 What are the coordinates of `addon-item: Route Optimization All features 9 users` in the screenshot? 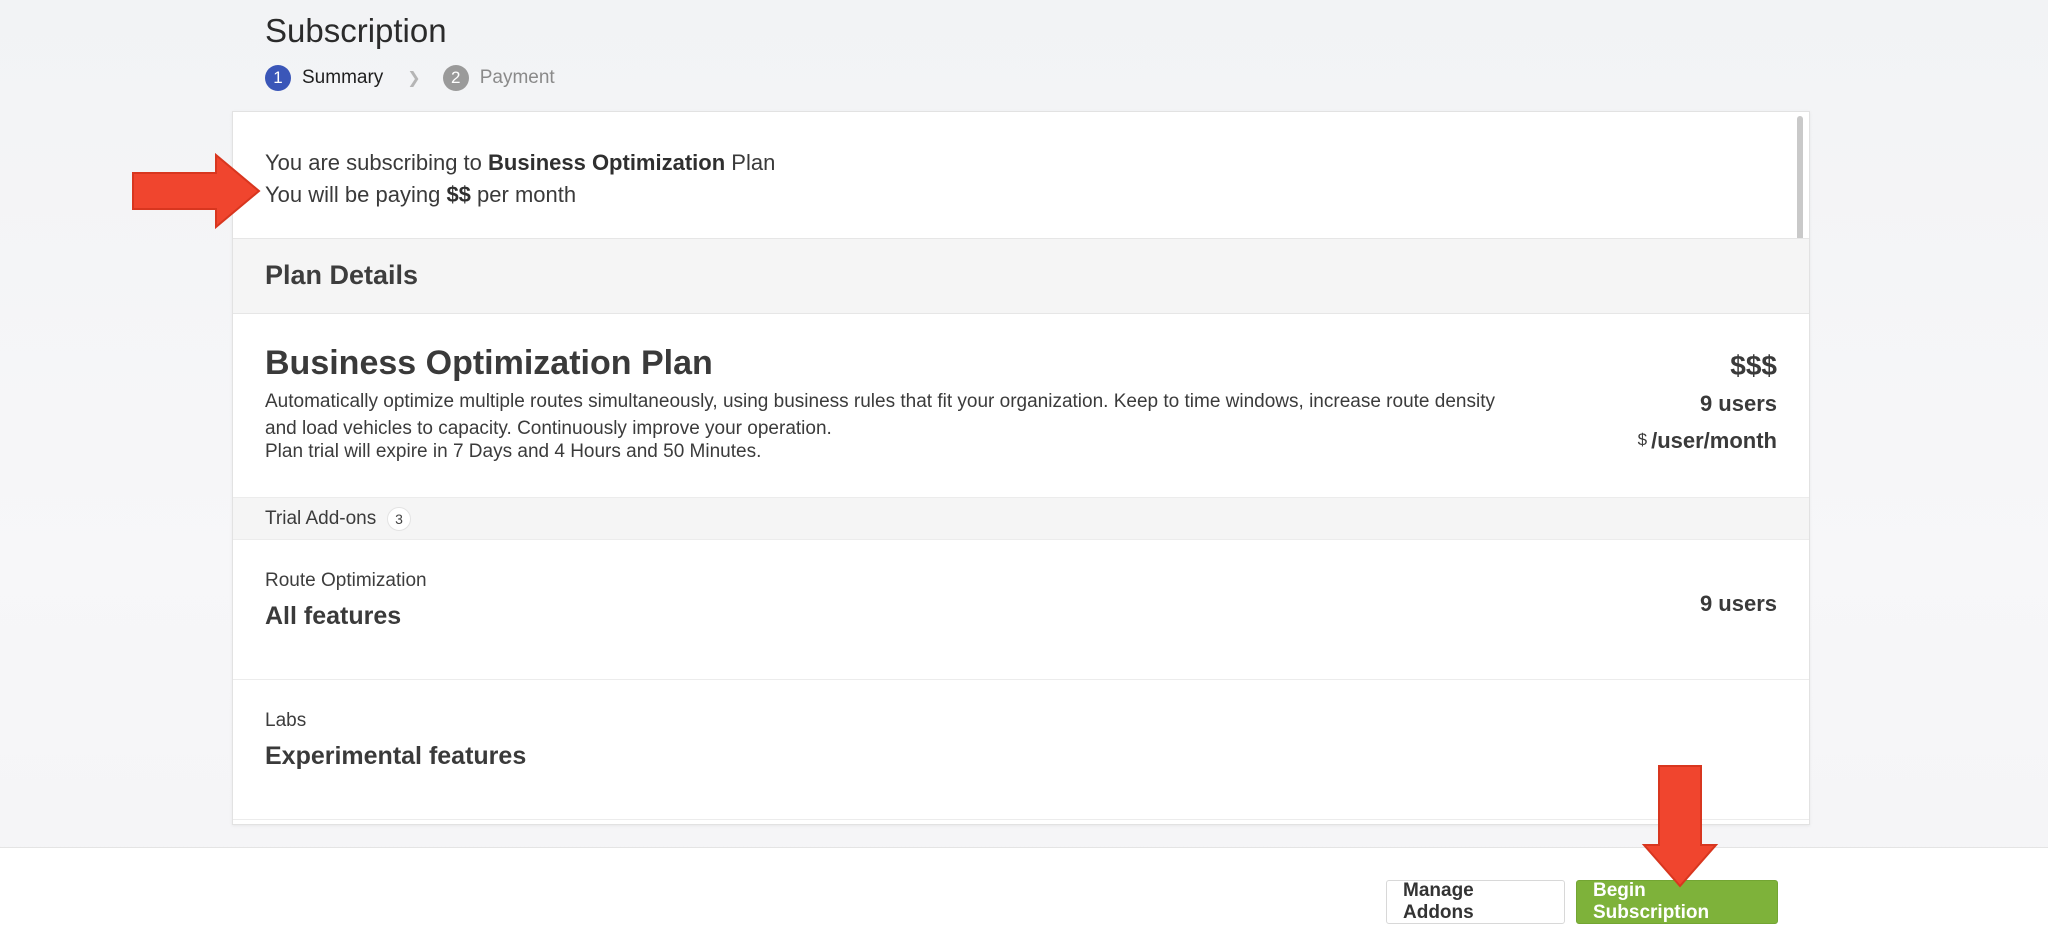 It's located at (1021, 610).